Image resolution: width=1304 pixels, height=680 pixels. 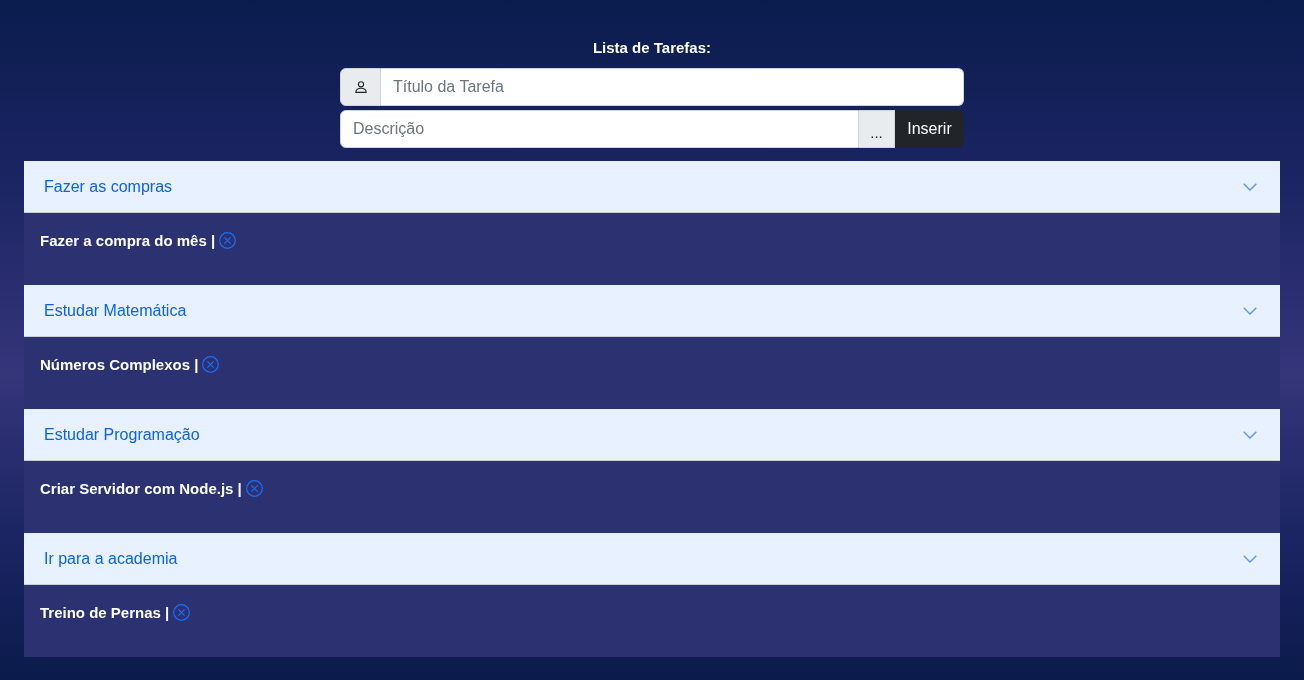 I want to click on task-description: Números Complexos |, so click(x=119, y=365).